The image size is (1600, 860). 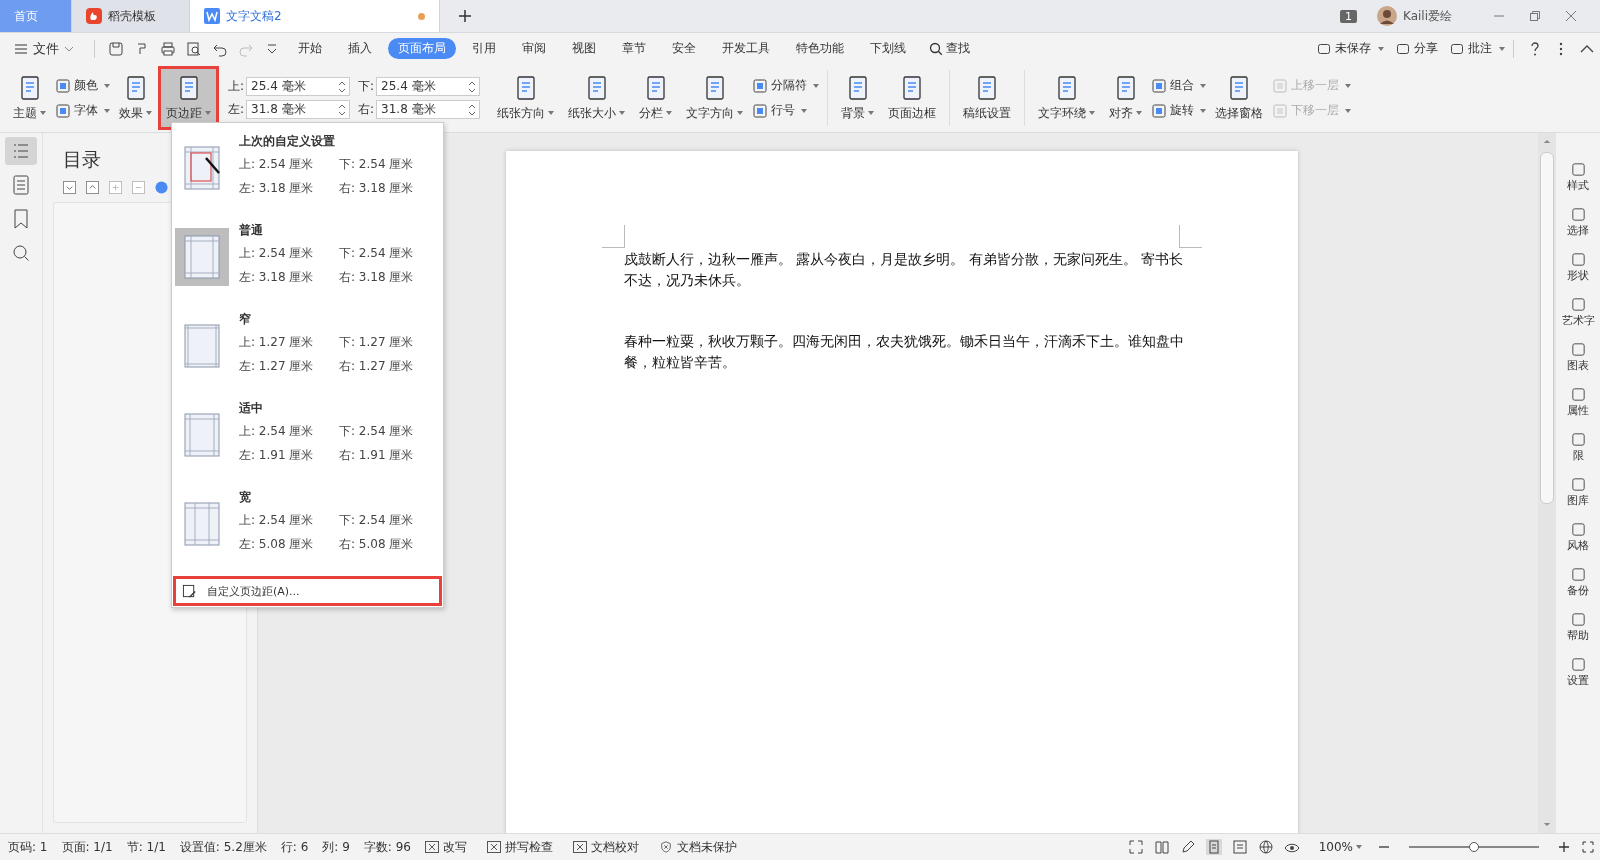 What do you see at coordinates (888, 48) in the screenshot?
I see `ribbon-tab: 下划线` at bounding box center [888, 48].